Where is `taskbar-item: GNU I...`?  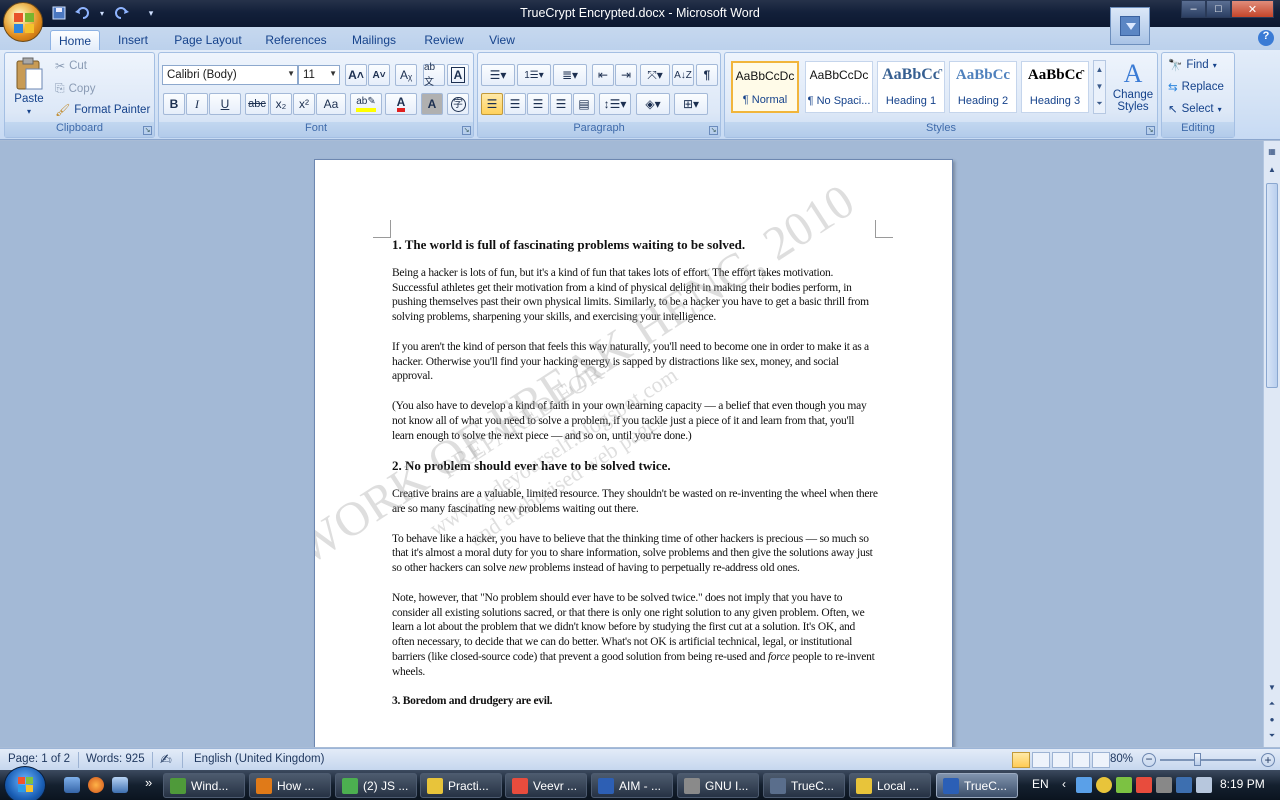 taskbar-item: GNU I... is located at coordinates (718, 785).